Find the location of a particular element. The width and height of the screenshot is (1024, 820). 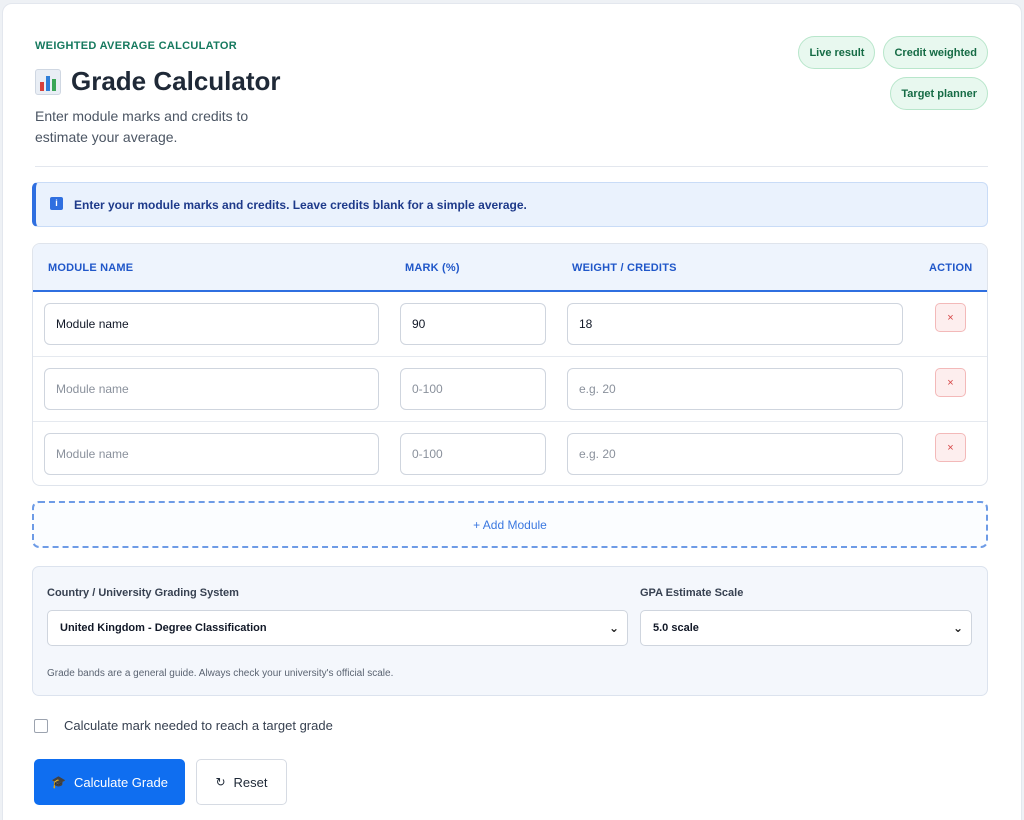

column-header-mark: MARK (%) is located at coordinates (432, 268).